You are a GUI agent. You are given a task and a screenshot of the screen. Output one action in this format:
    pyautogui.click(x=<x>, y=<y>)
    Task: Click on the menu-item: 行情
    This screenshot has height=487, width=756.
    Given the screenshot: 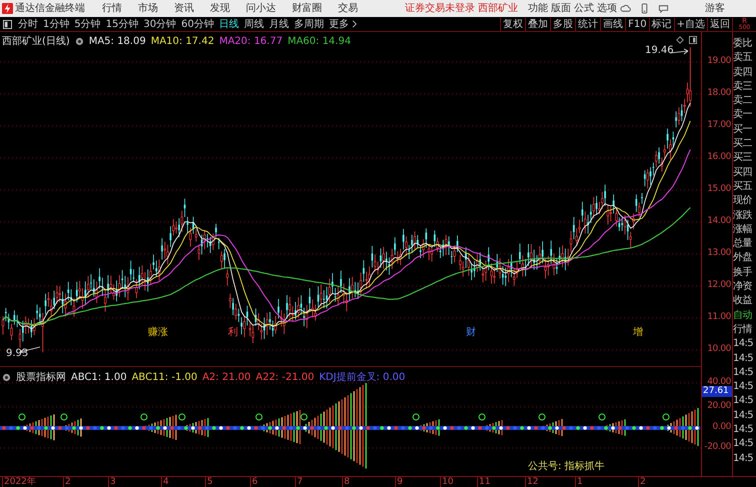 What is the action you would take?
    pyautogui.click(x=112, y=8)
    